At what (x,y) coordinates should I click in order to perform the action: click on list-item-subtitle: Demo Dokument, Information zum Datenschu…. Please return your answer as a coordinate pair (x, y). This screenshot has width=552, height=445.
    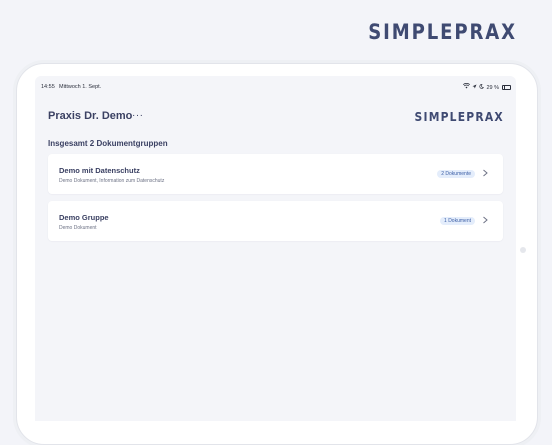
    Looking at the image, I should click on (112, 181).